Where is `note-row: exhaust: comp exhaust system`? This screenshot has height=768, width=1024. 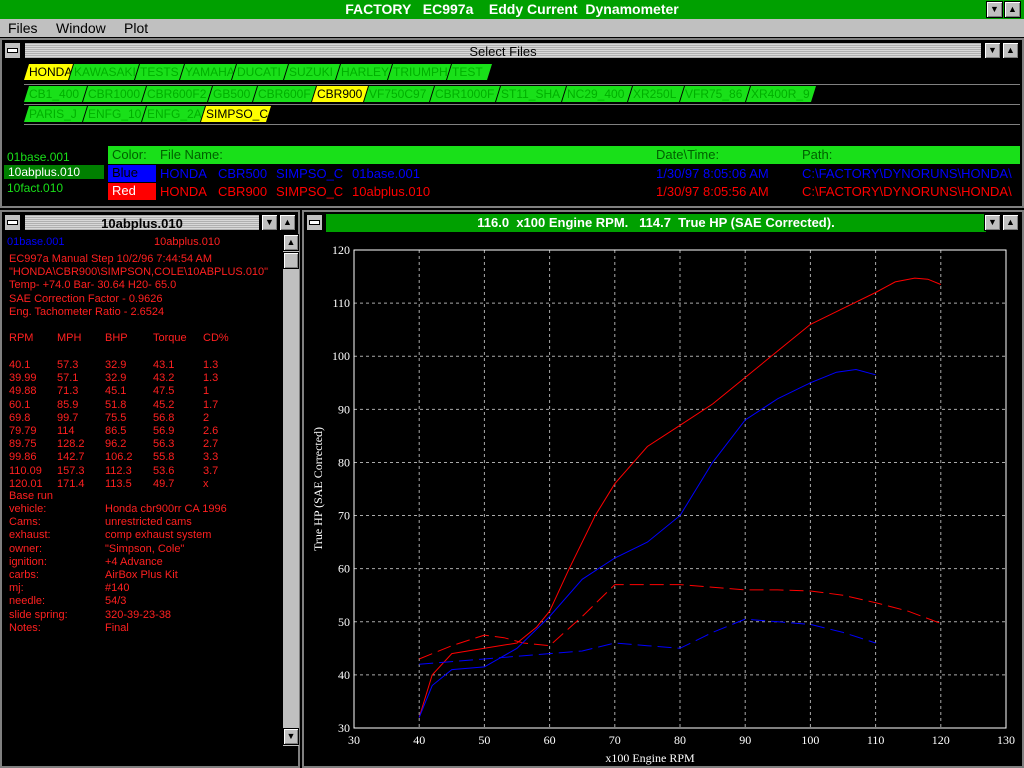
note-row: exhaust: comp exhaust system is located at coordinates (144, 535).